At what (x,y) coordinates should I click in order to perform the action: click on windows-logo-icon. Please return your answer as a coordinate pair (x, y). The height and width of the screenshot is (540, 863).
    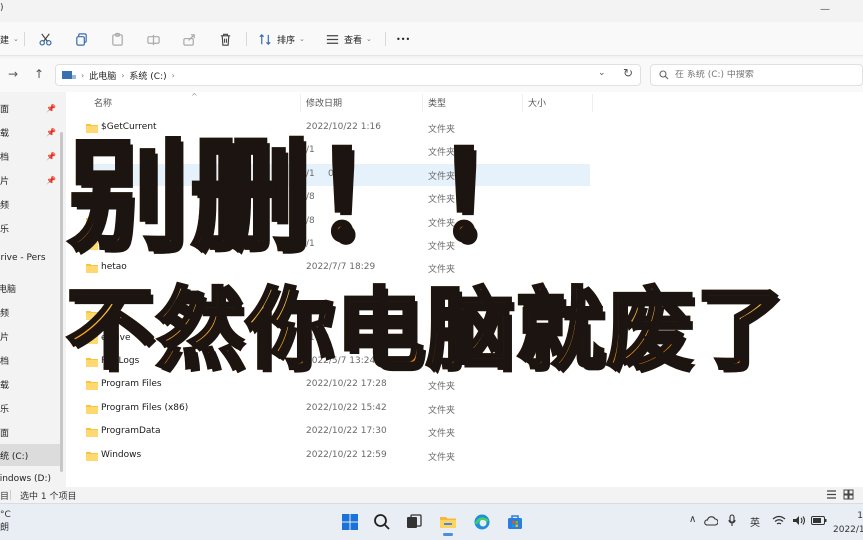
    Looking at the image, I should click on (350, 522).